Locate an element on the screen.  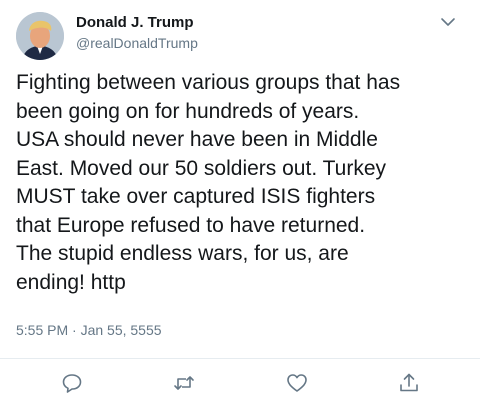
share-button is located at coordinates (409, 383).